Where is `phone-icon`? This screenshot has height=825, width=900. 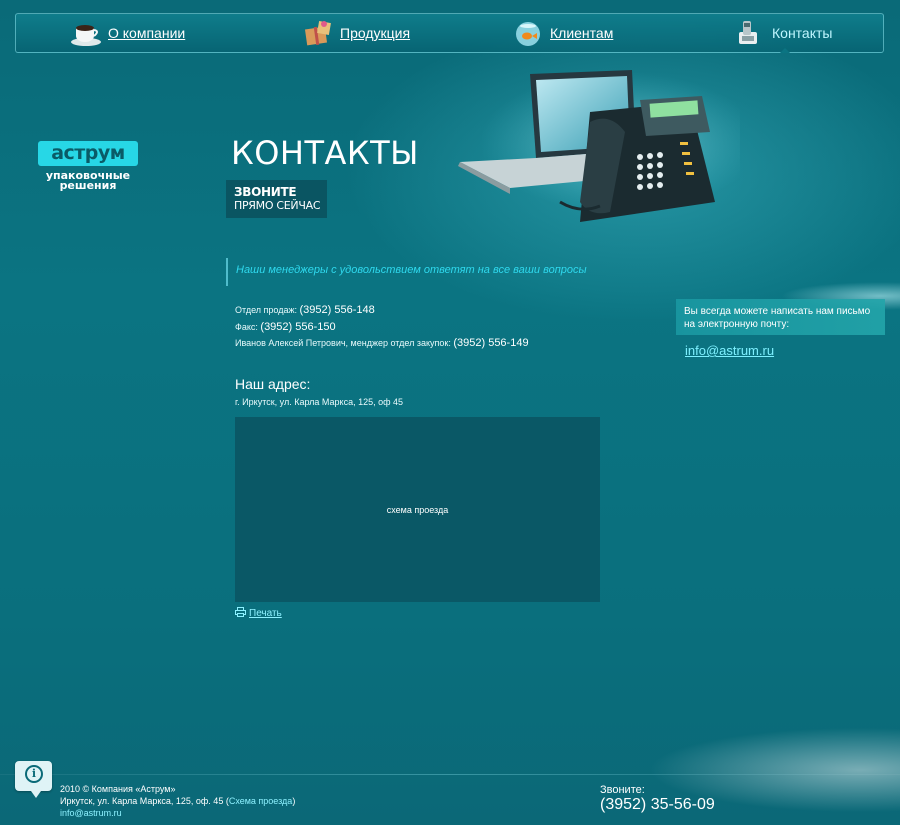 phone-icon is located at coordinates (750, 33).